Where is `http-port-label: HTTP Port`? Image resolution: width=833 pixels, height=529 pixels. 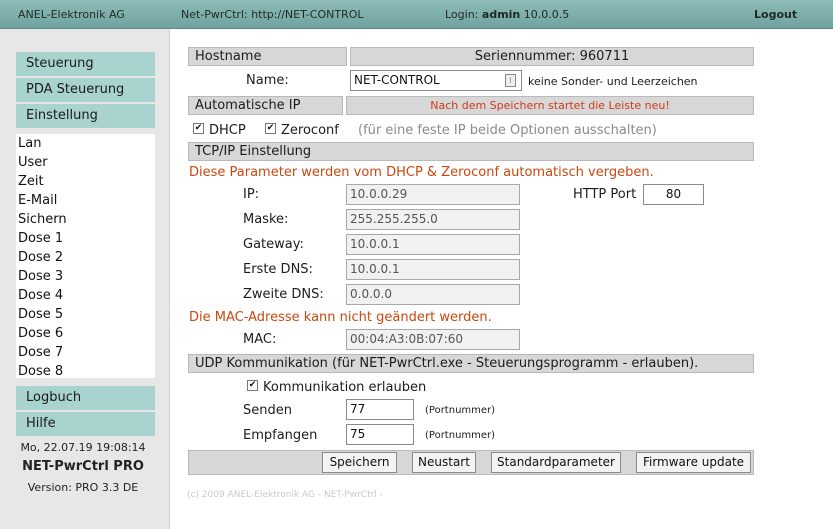
http-port-label: HTTP Port is located at coordinates (605, 194).